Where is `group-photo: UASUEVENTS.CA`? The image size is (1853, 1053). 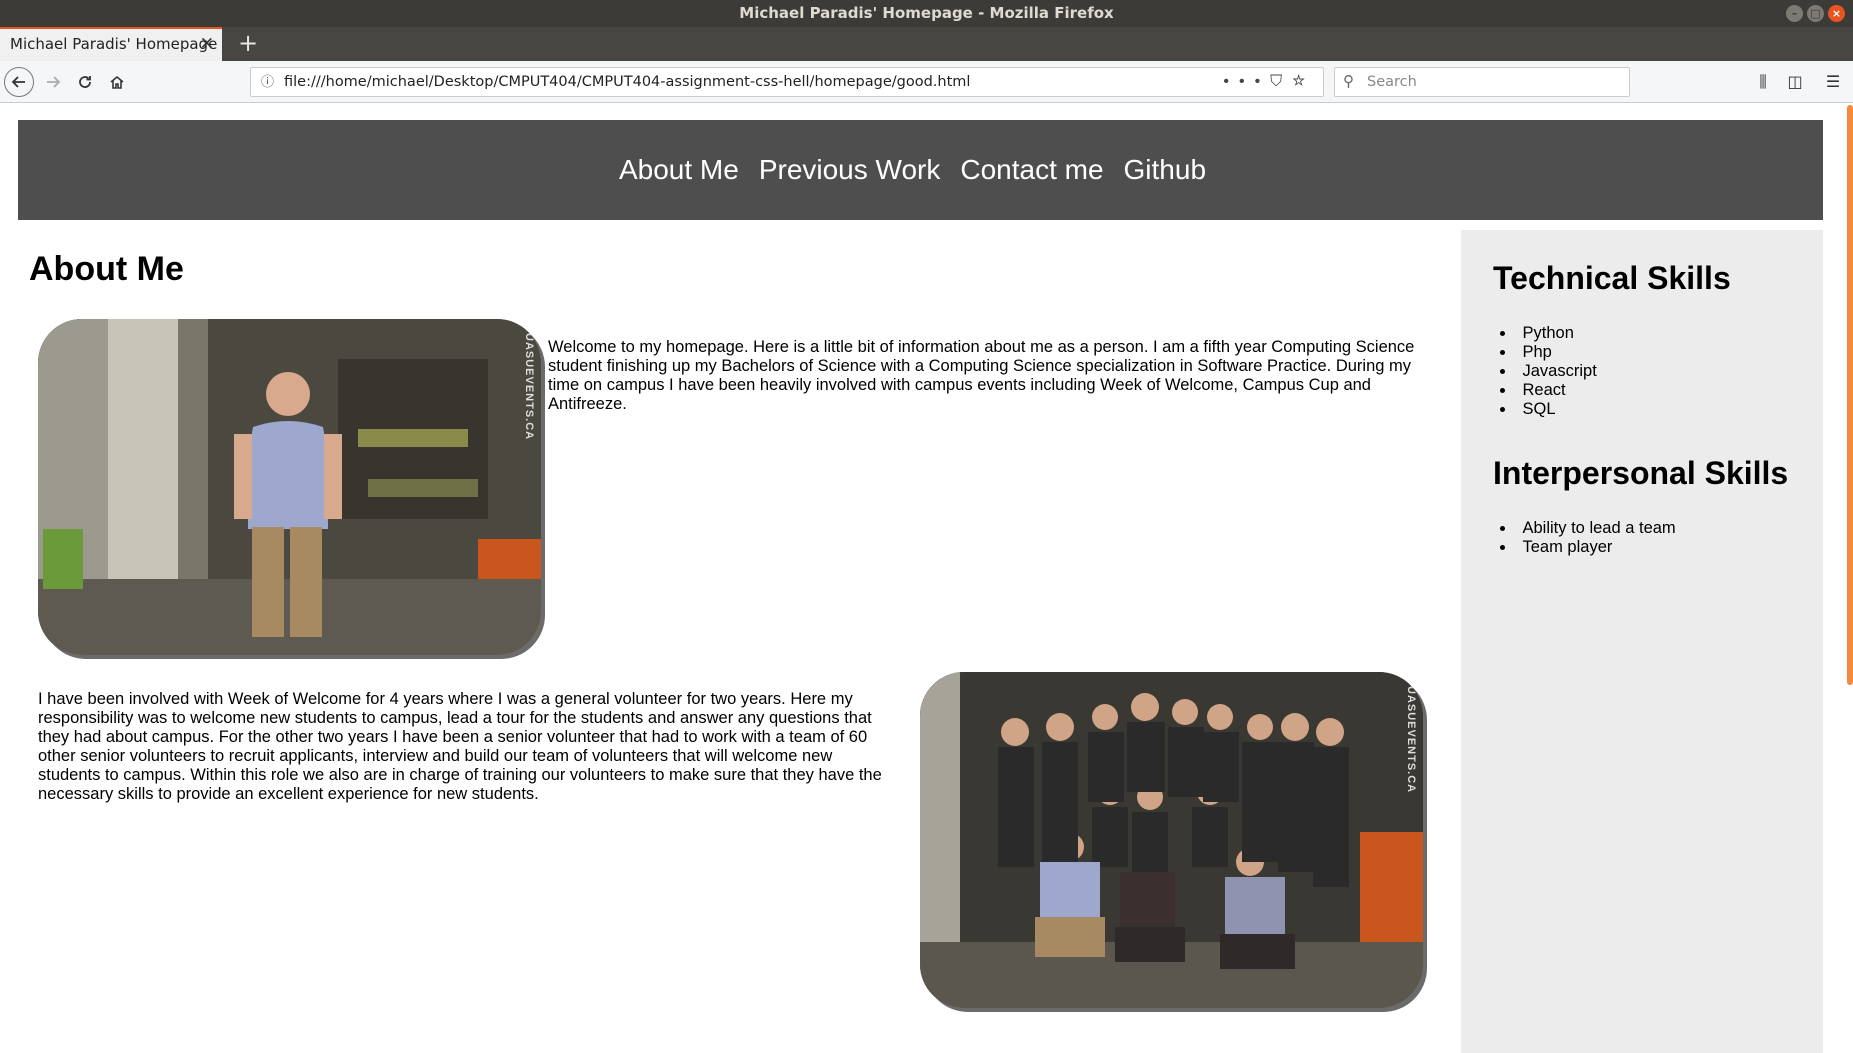 group-photo: UASUEVENTS.CA is located at coordinates (1171, 840).